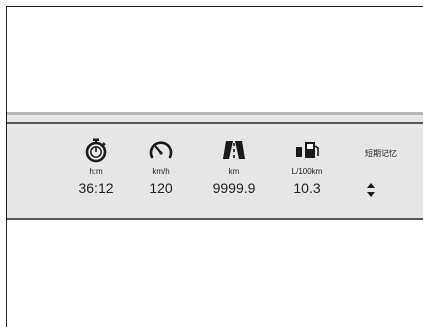 Image resolution: width=423 pixels, height=327 pixels. I want to click on distance-unit: km, so click(234, 171).